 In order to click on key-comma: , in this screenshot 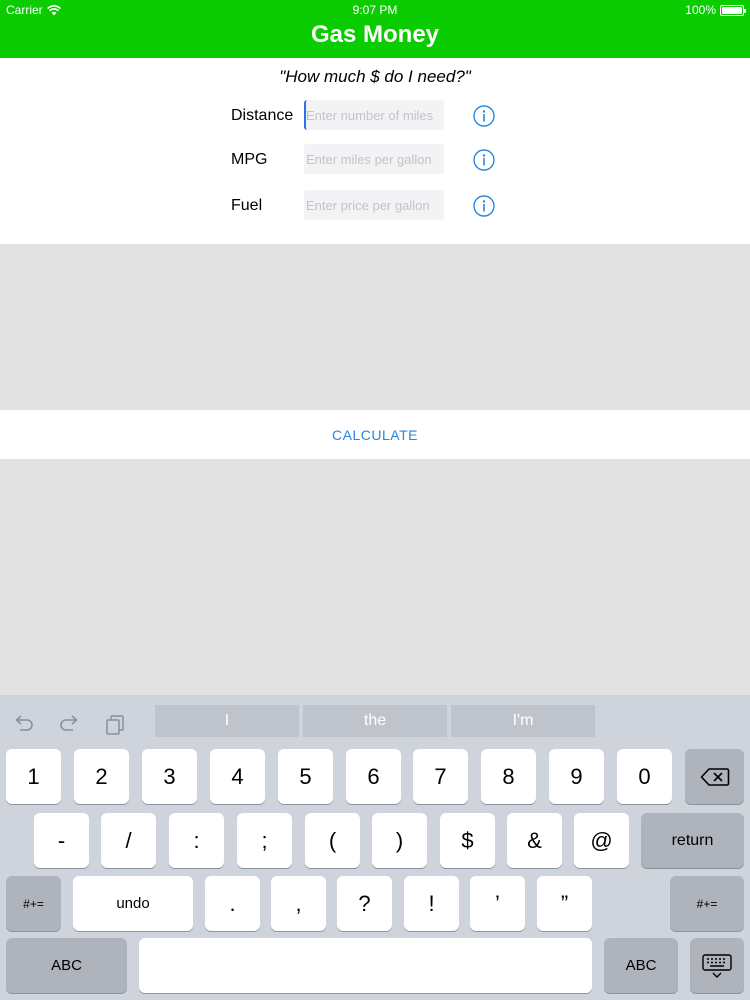, I will do `click(298, 903)`.